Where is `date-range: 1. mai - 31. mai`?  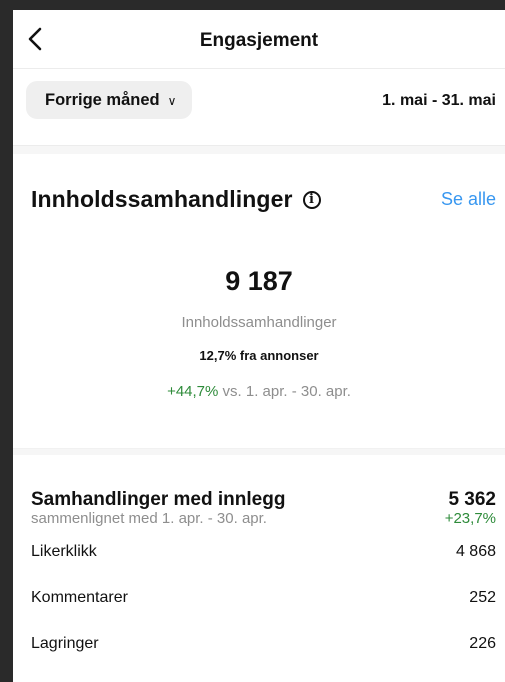
date-range: 1. mai - 31. mai is located at coordinates (439, 100).